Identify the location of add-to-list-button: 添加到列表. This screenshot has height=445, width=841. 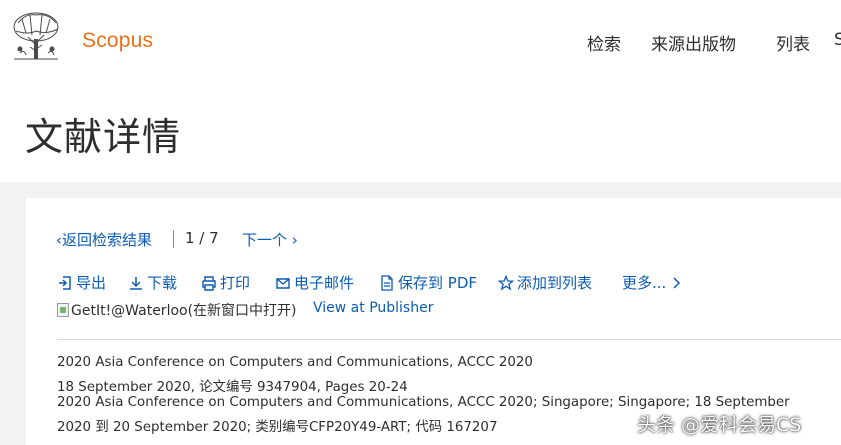
(545, 282).